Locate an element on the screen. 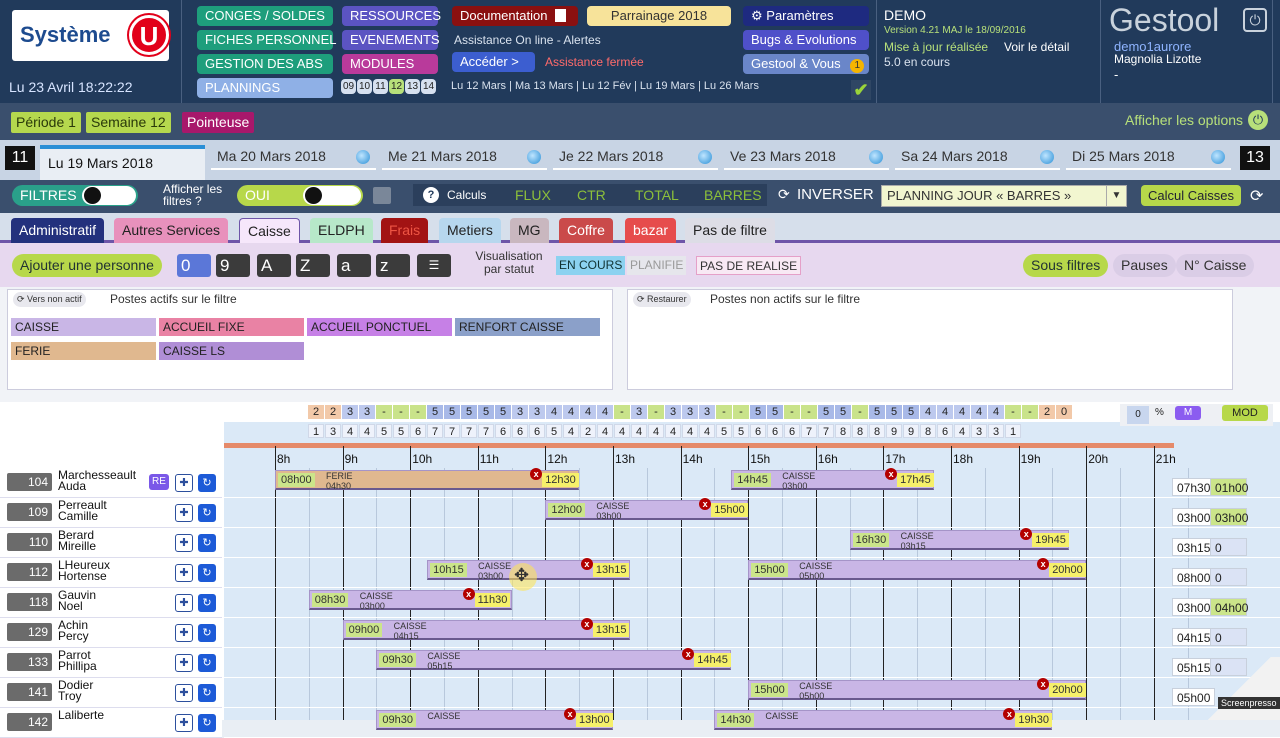  add-person-button: Ajouter une personne is located at coordinates (87, 265).